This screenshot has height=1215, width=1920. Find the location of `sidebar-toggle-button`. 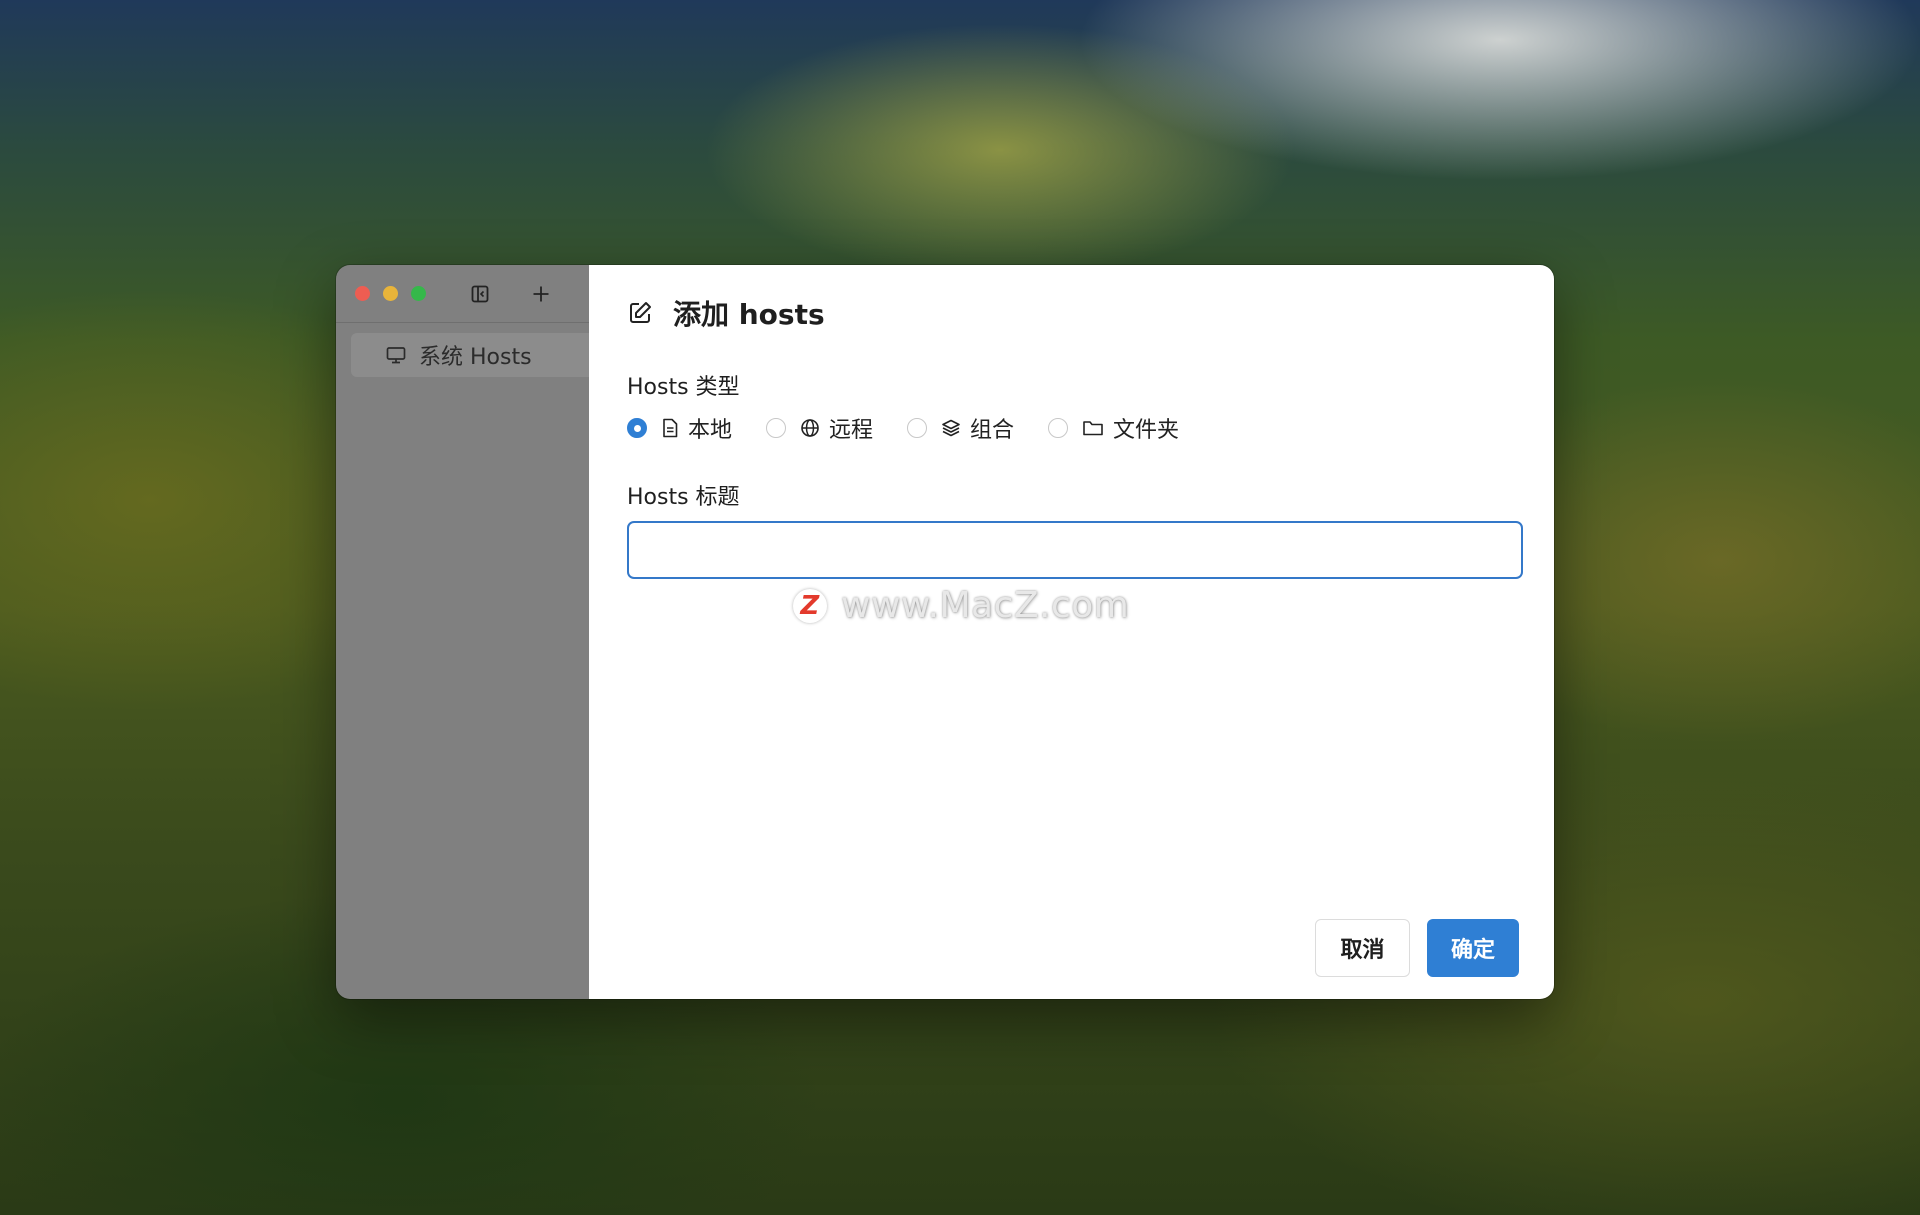

sidebar-toggle-button is located at coordinates (480, 294).